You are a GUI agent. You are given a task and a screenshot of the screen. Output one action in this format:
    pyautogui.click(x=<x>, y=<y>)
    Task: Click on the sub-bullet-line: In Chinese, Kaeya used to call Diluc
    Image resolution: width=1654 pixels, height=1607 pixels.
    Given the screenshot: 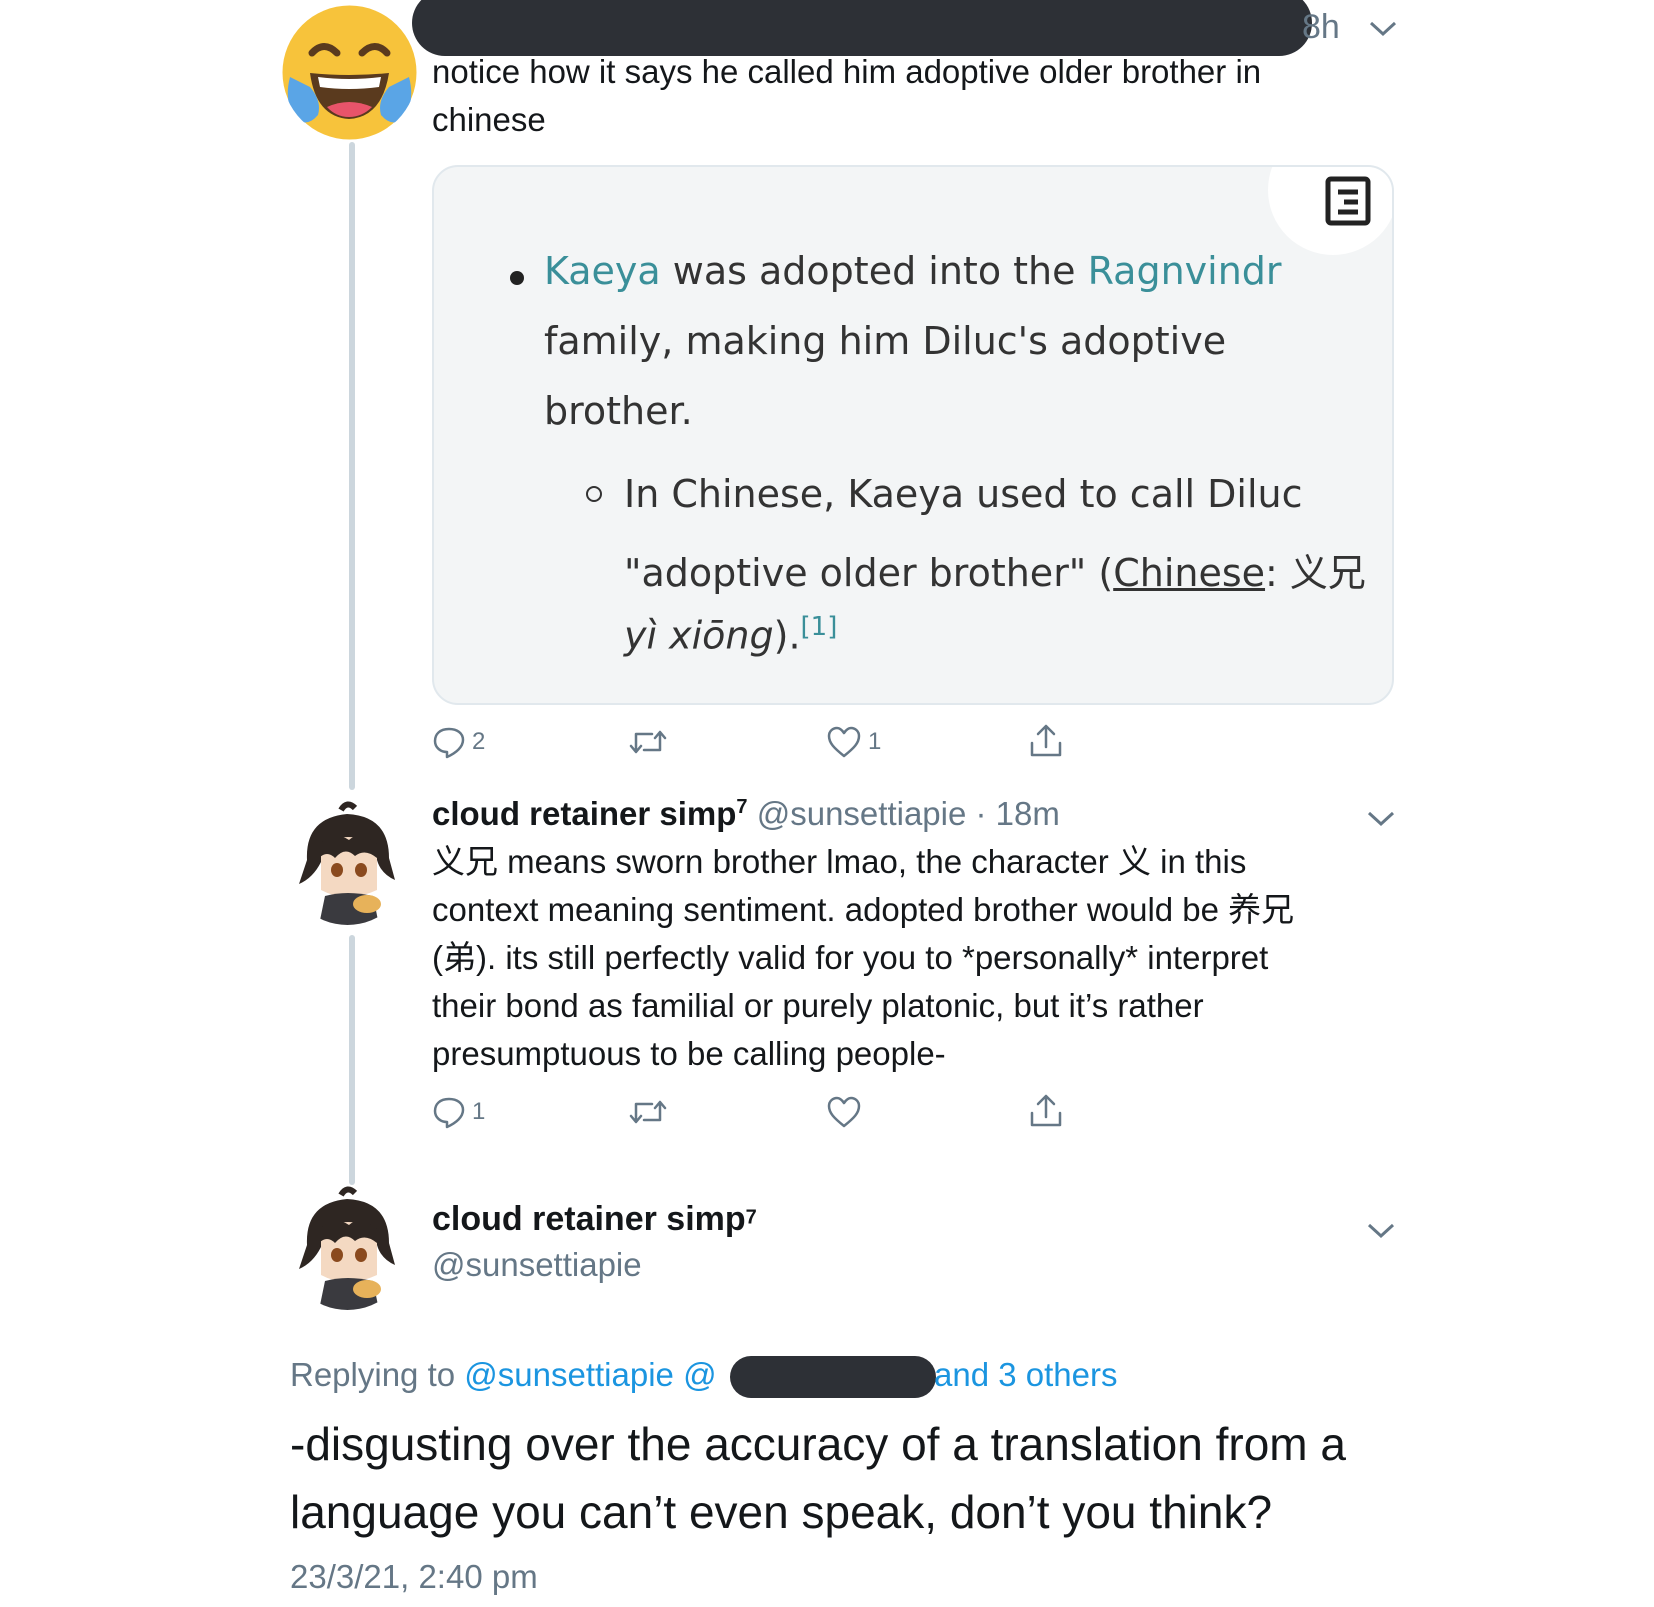 What is the action you would take?
    pyautogui.click(x=963, y=494)
    